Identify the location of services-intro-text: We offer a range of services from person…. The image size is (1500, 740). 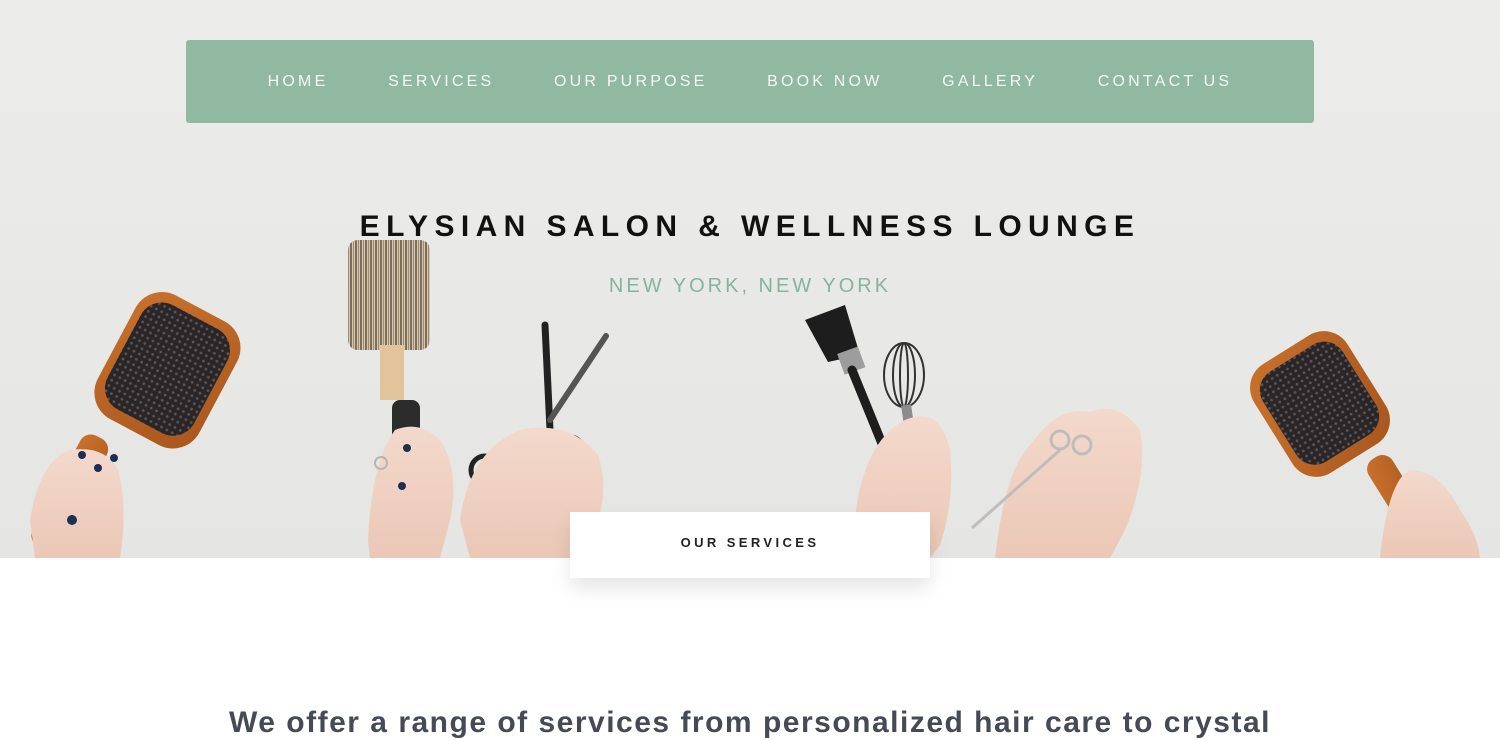
(750, 722).